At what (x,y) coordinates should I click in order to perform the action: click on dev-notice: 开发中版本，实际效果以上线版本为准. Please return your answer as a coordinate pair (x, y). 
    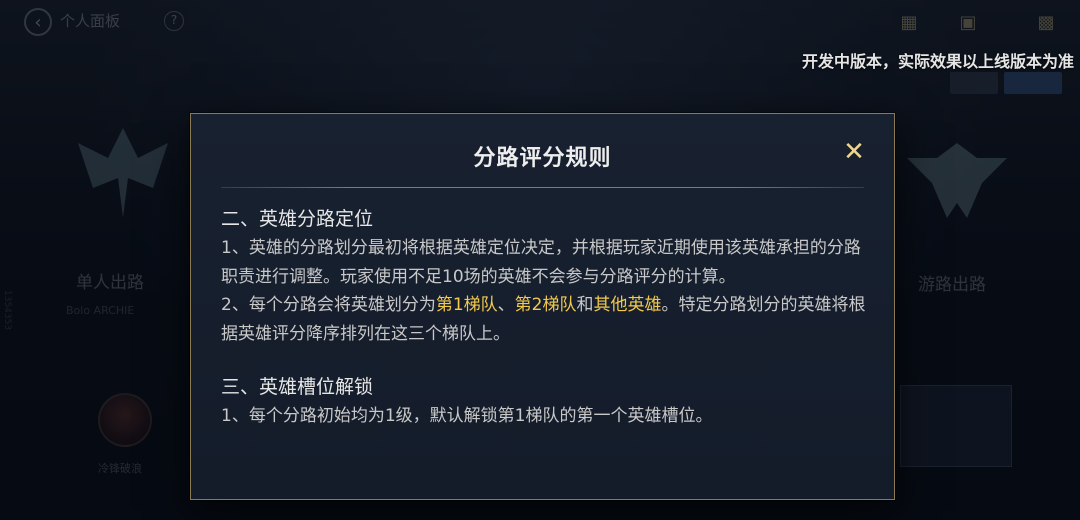
    Looking at the image, I should click on (937, 61).